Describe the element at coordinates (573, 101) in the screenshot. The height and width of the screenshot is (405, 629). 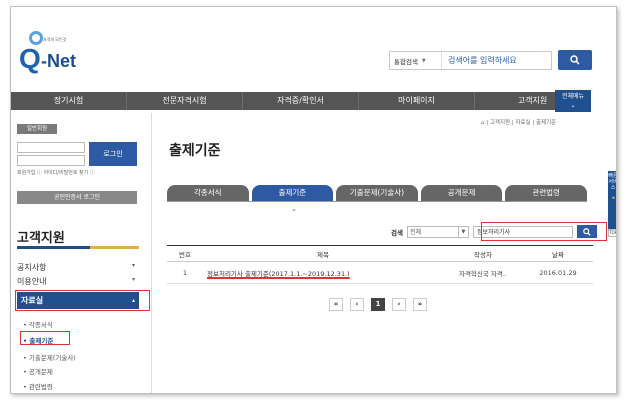
I see `all-menu-button: 전체메뉴 ⌄` at that location.